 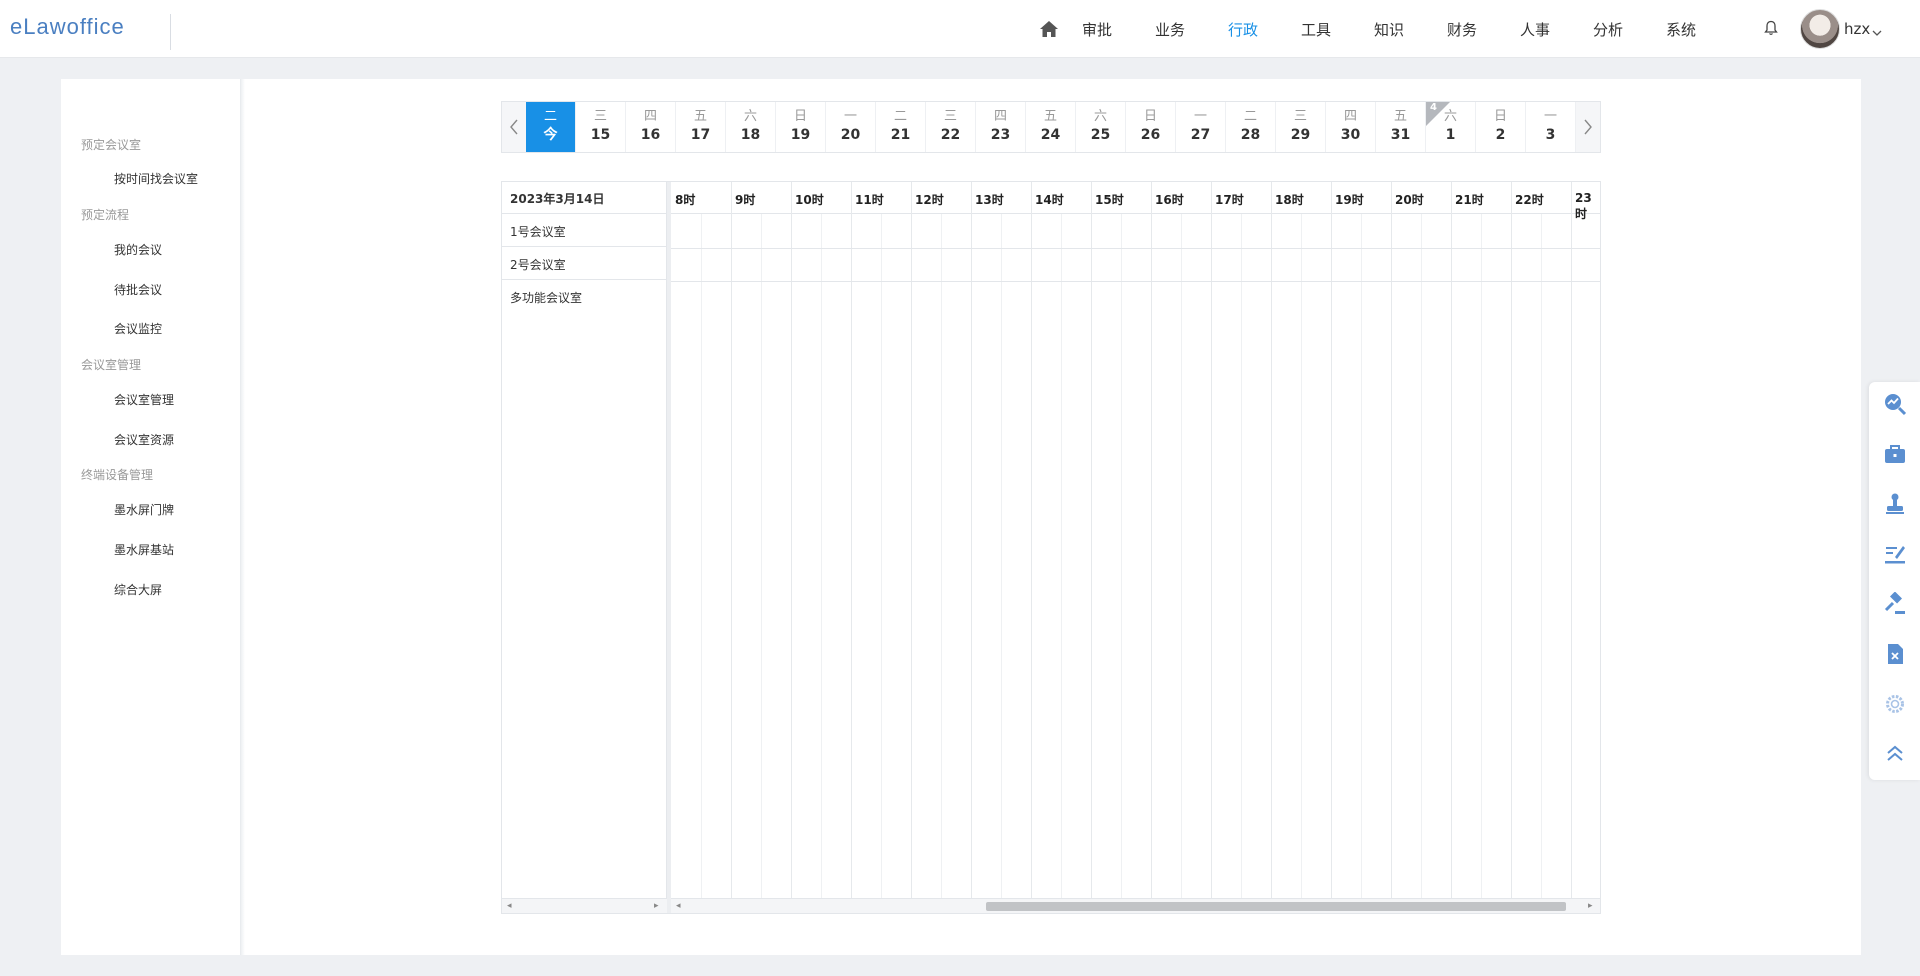 What do you see at coordinates (111, 365) in the screenshot?
I see `sidebar-group-room-management: 会议室管理` at bounding box center [111, 365].